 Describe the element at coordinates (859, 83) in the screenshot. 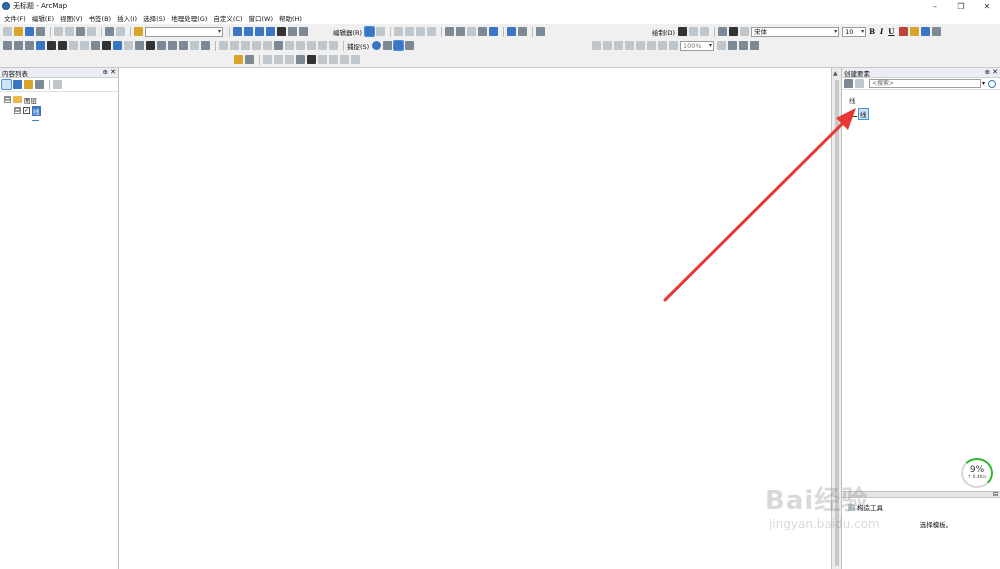

I see `filter-icon` at that location.